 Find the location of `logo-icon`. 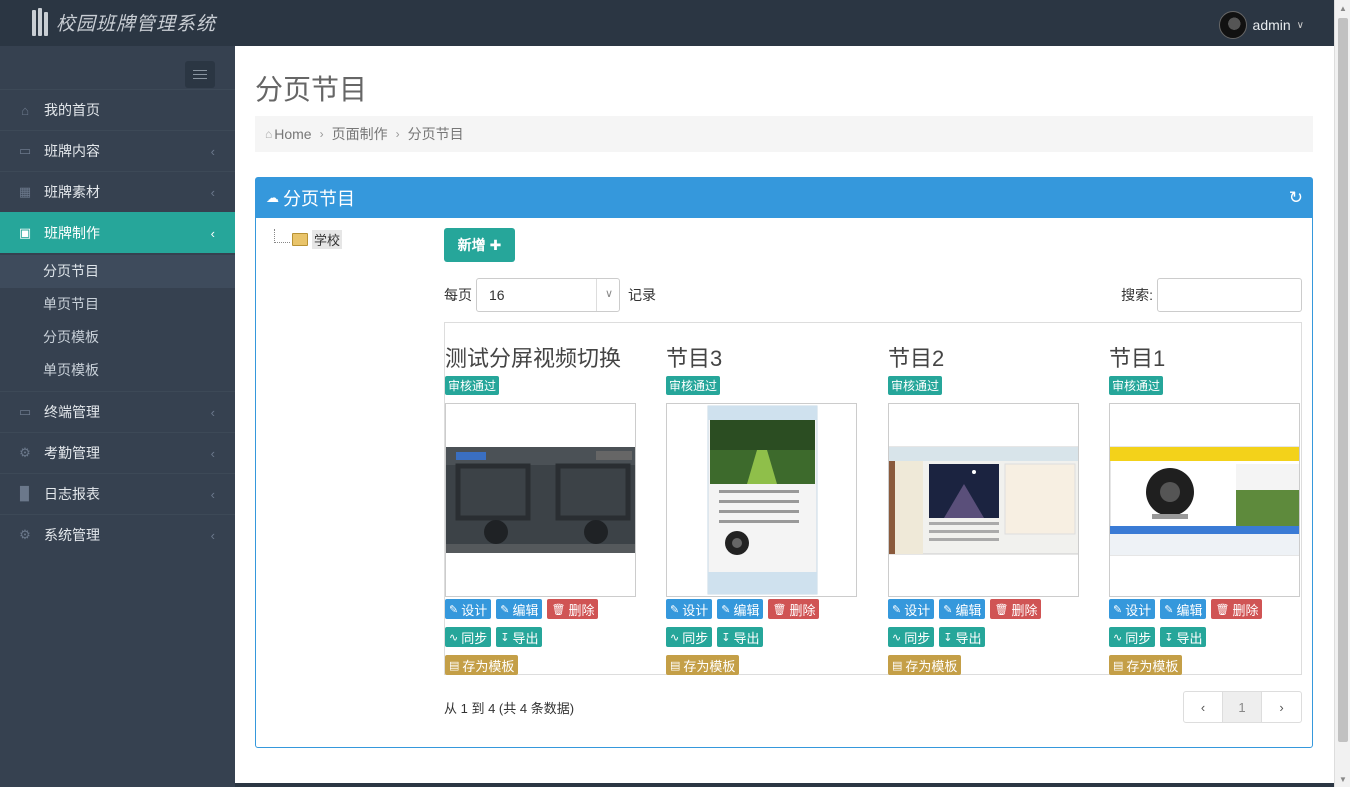

logo-icon is located at coordinates (40, 22).